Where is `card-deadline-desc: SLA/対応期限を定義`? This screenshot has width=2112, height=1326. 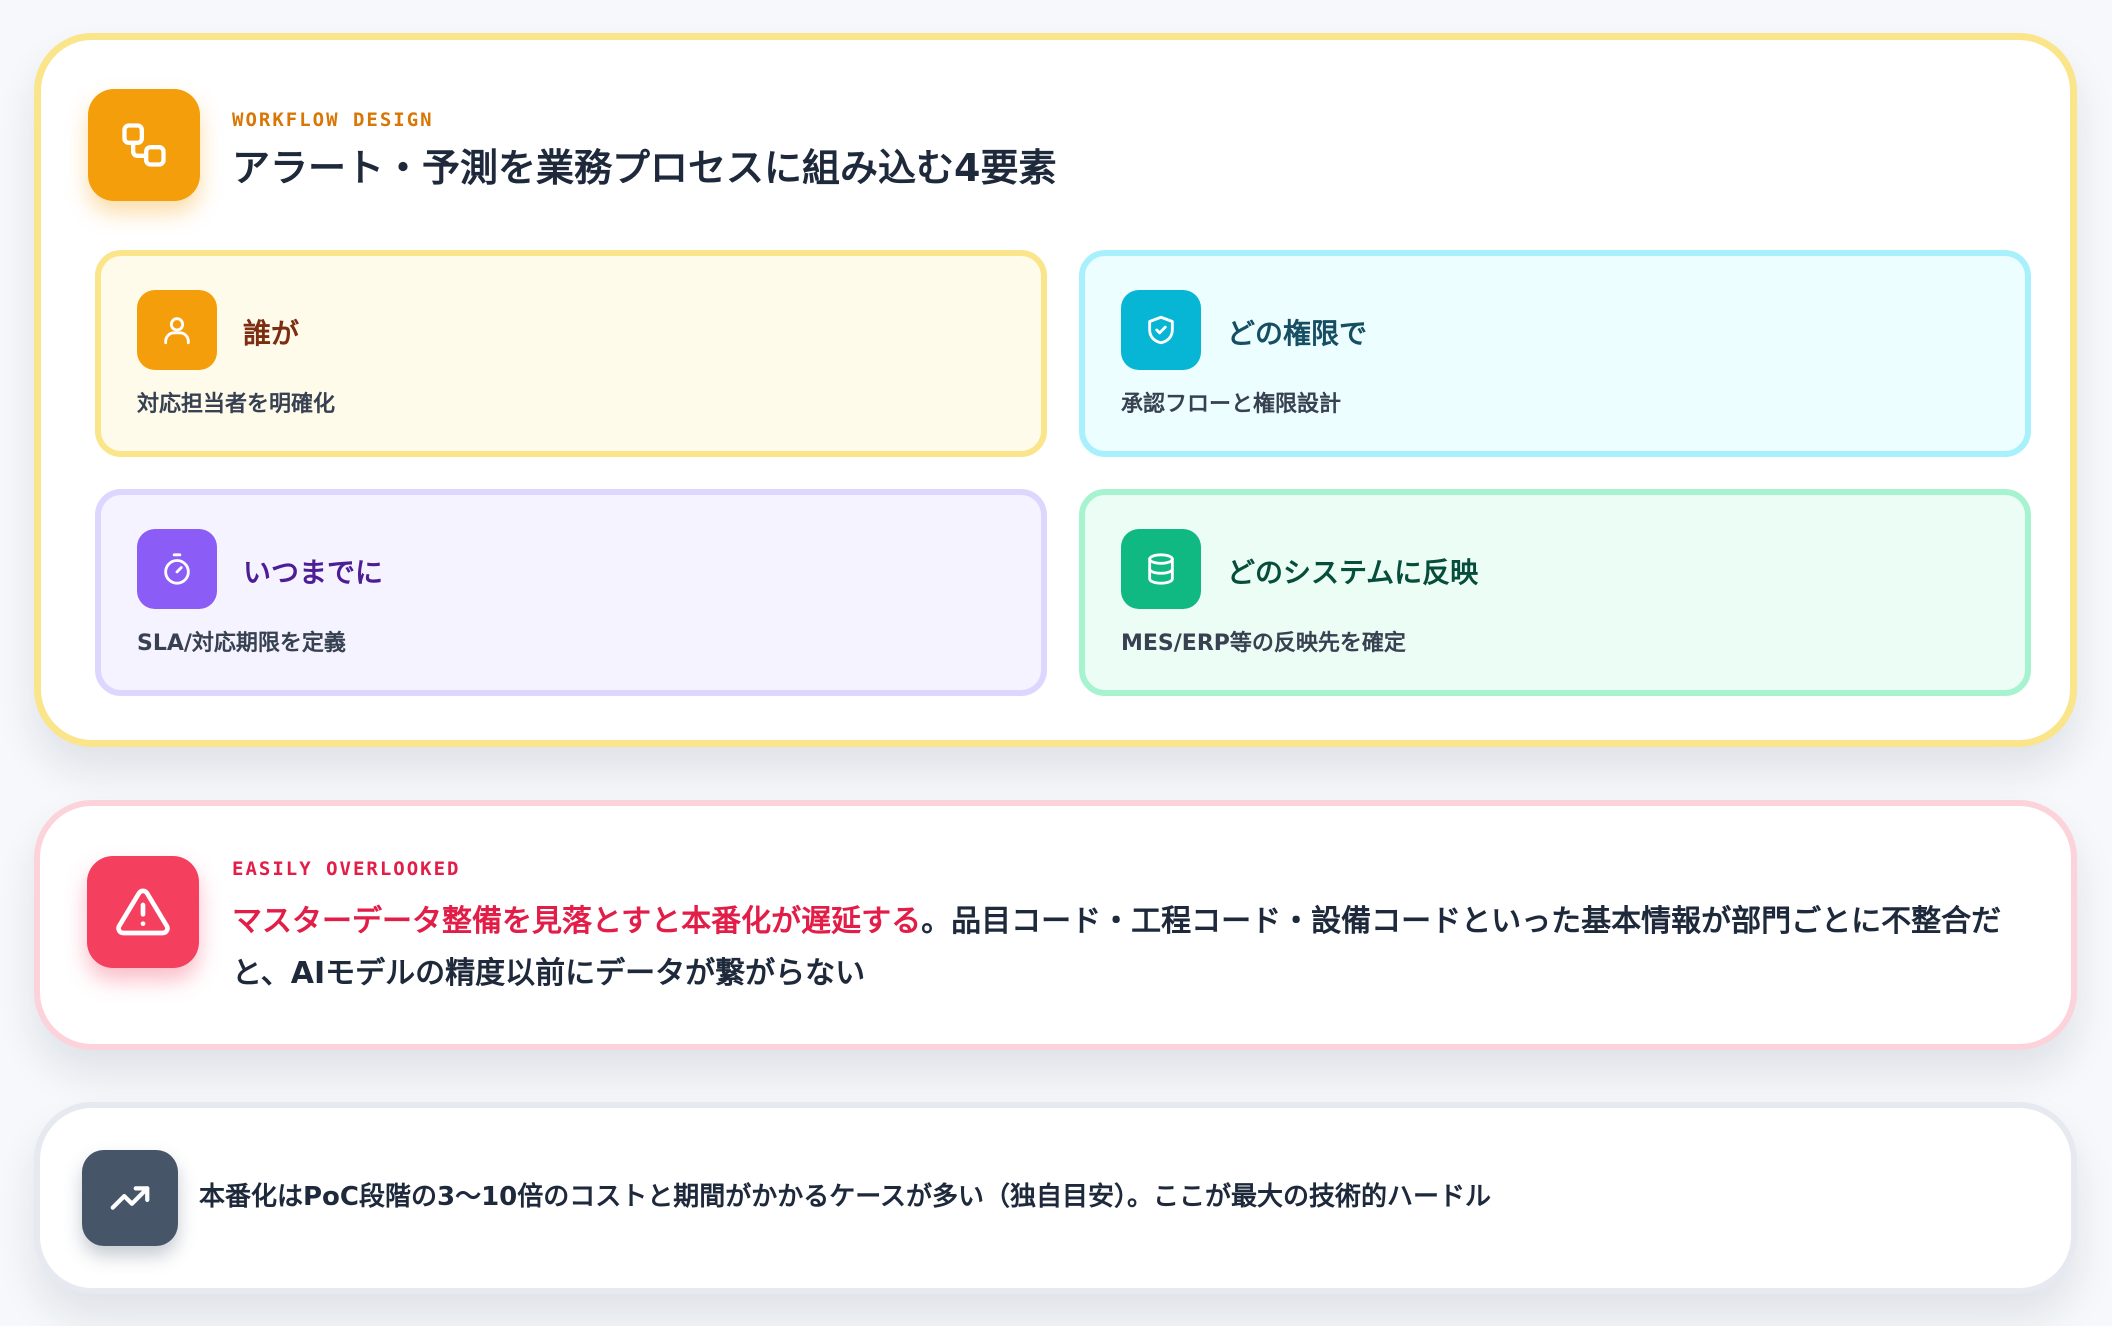
card-deadline-desc: SLA/対応期限を定義 is located at coordinates (241, 643).